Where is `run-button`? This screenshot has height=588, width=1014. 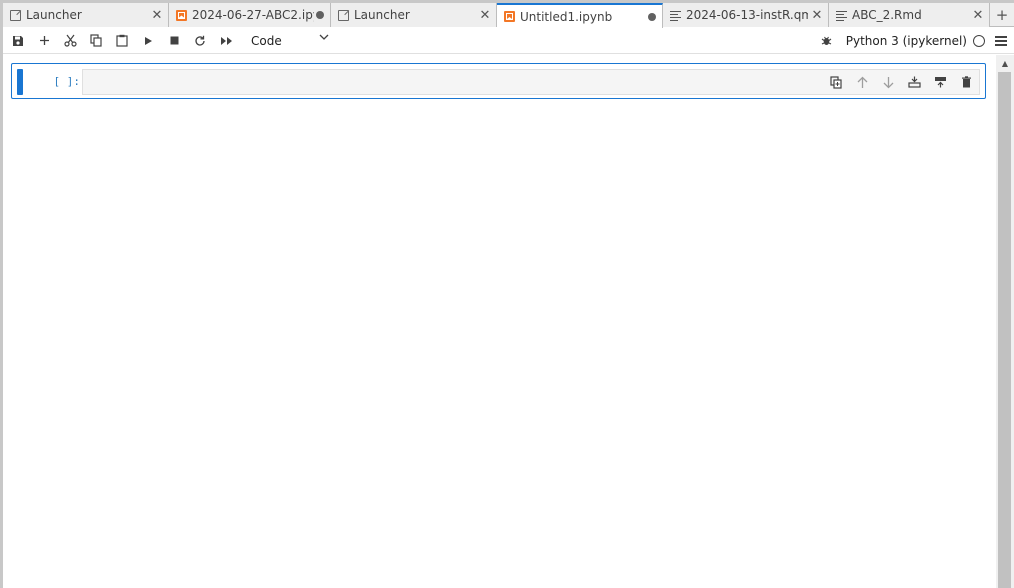
run-button is located at coordinates (148, 41).